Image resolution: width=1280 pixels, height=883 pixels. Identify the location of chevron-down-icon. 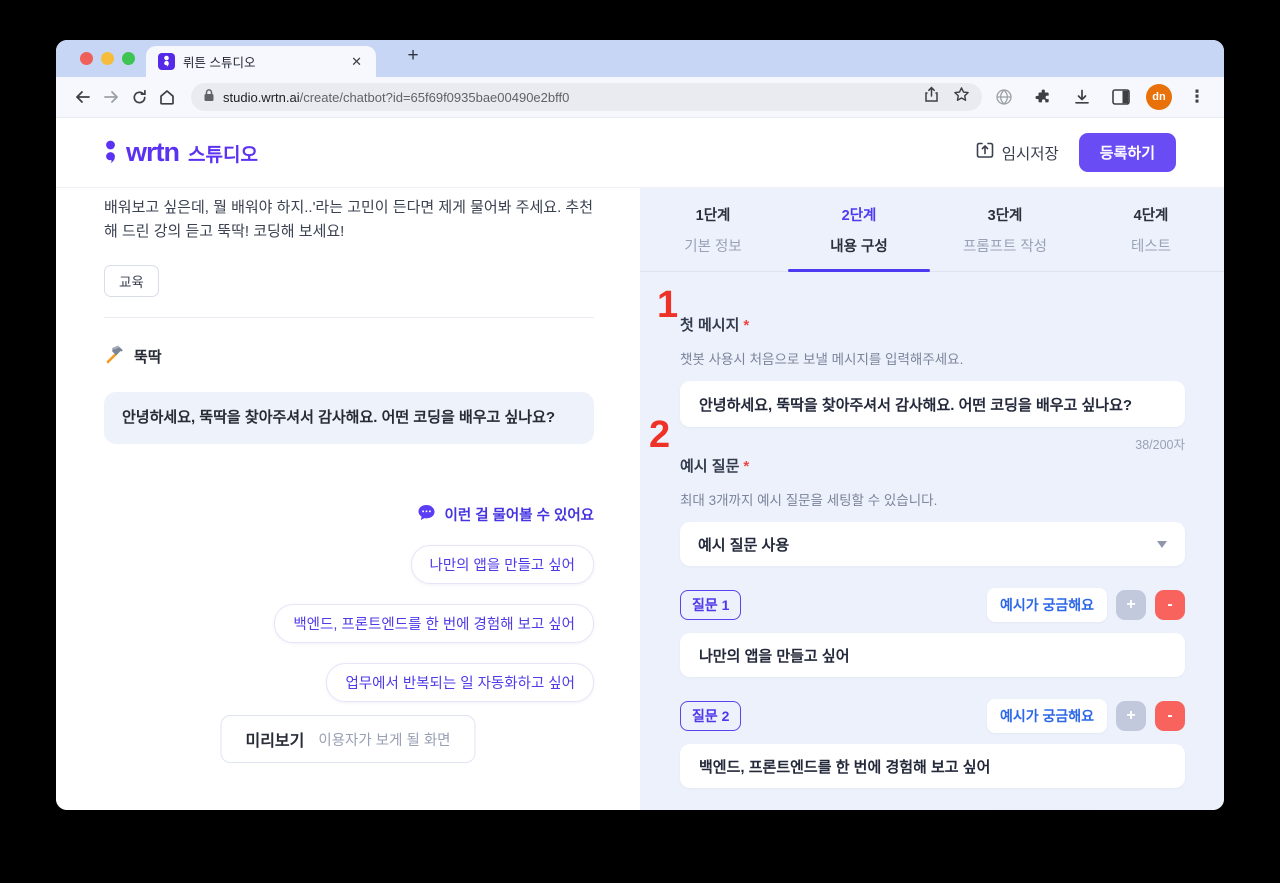
(1162, 544).